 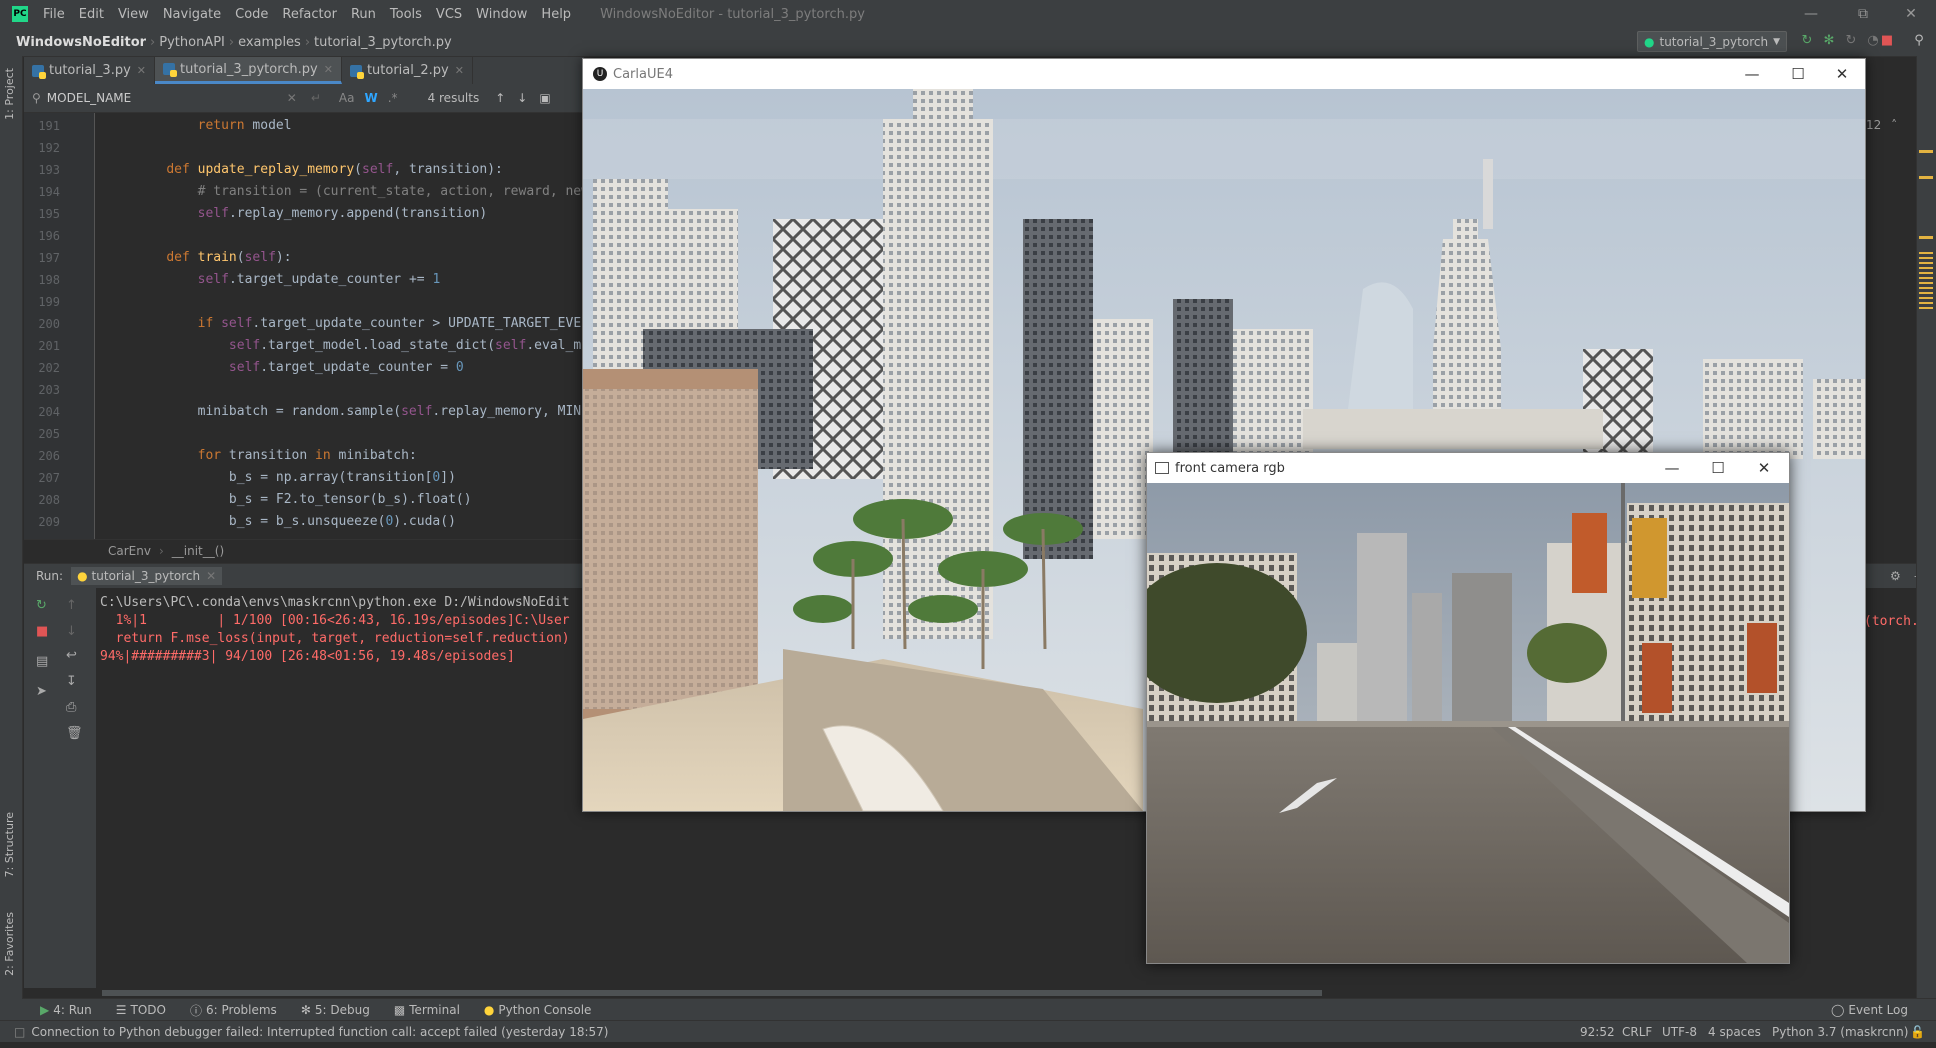 What do you see at coordinates (407, 70) in the screenshot?
I see `tab-tutorial-2: tutorial_2.py ✕` at bounding box center [407, 70].